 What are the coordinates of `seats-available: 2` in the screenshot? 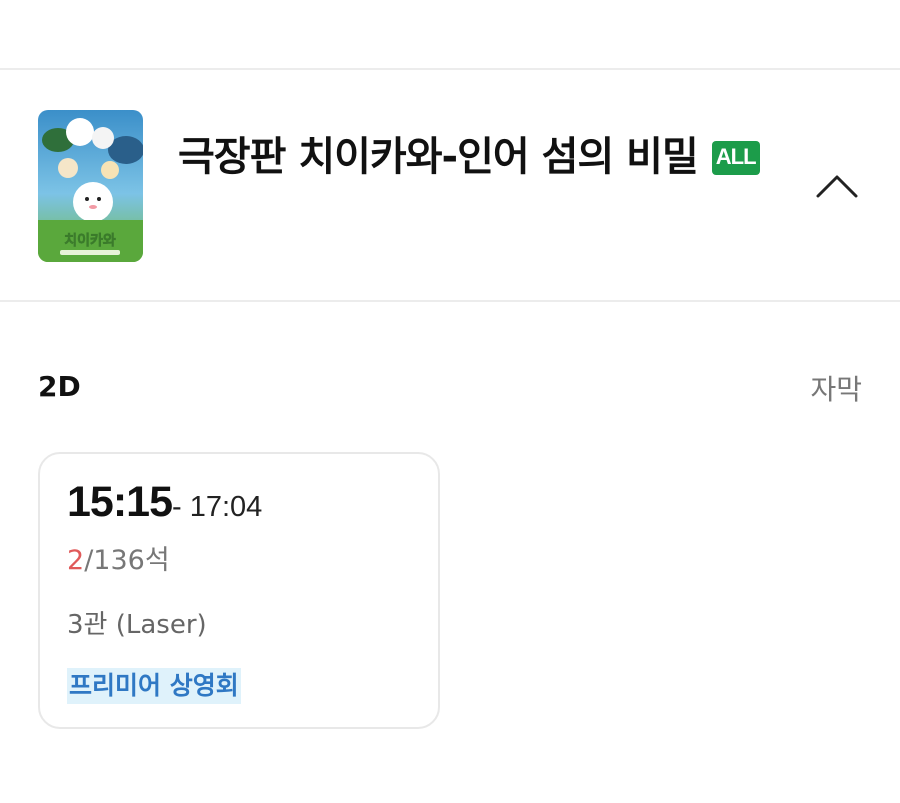 It's located at (76, 560).